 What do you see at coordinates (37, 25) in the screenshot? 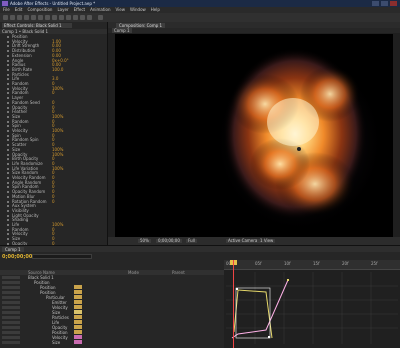
I see `effect-controls-tab: Effect Controls: Black Solid 1` at bounding box center [37, 25].